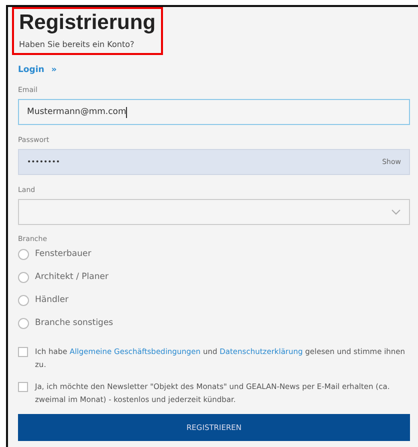 Image resolution: width=418 pixels, height=447 pixels. I want to click on page-title: Registrierung, so click(87, 23).